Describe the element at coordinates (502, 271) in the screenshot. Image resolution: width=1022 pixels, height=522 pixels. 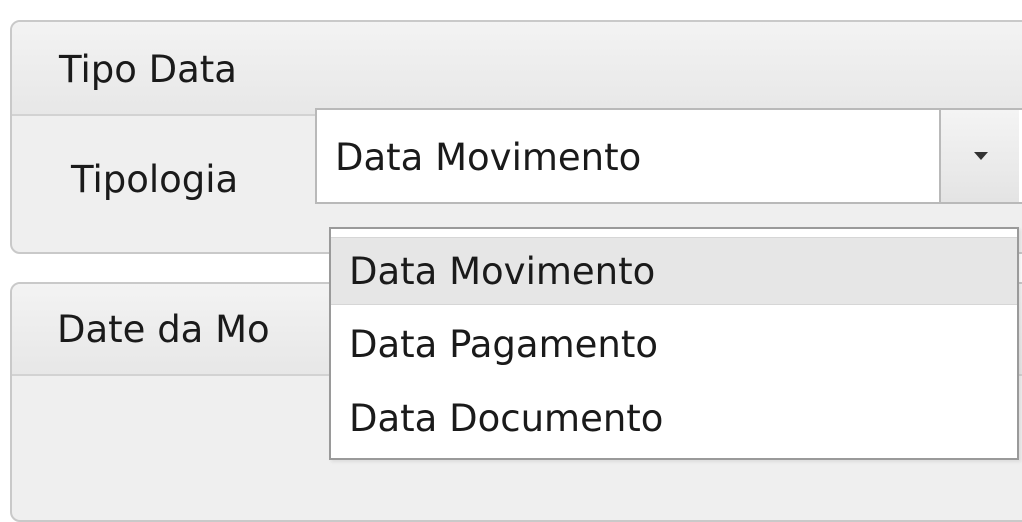
I see `dropdown-item-label: Data Movimento` at that location.